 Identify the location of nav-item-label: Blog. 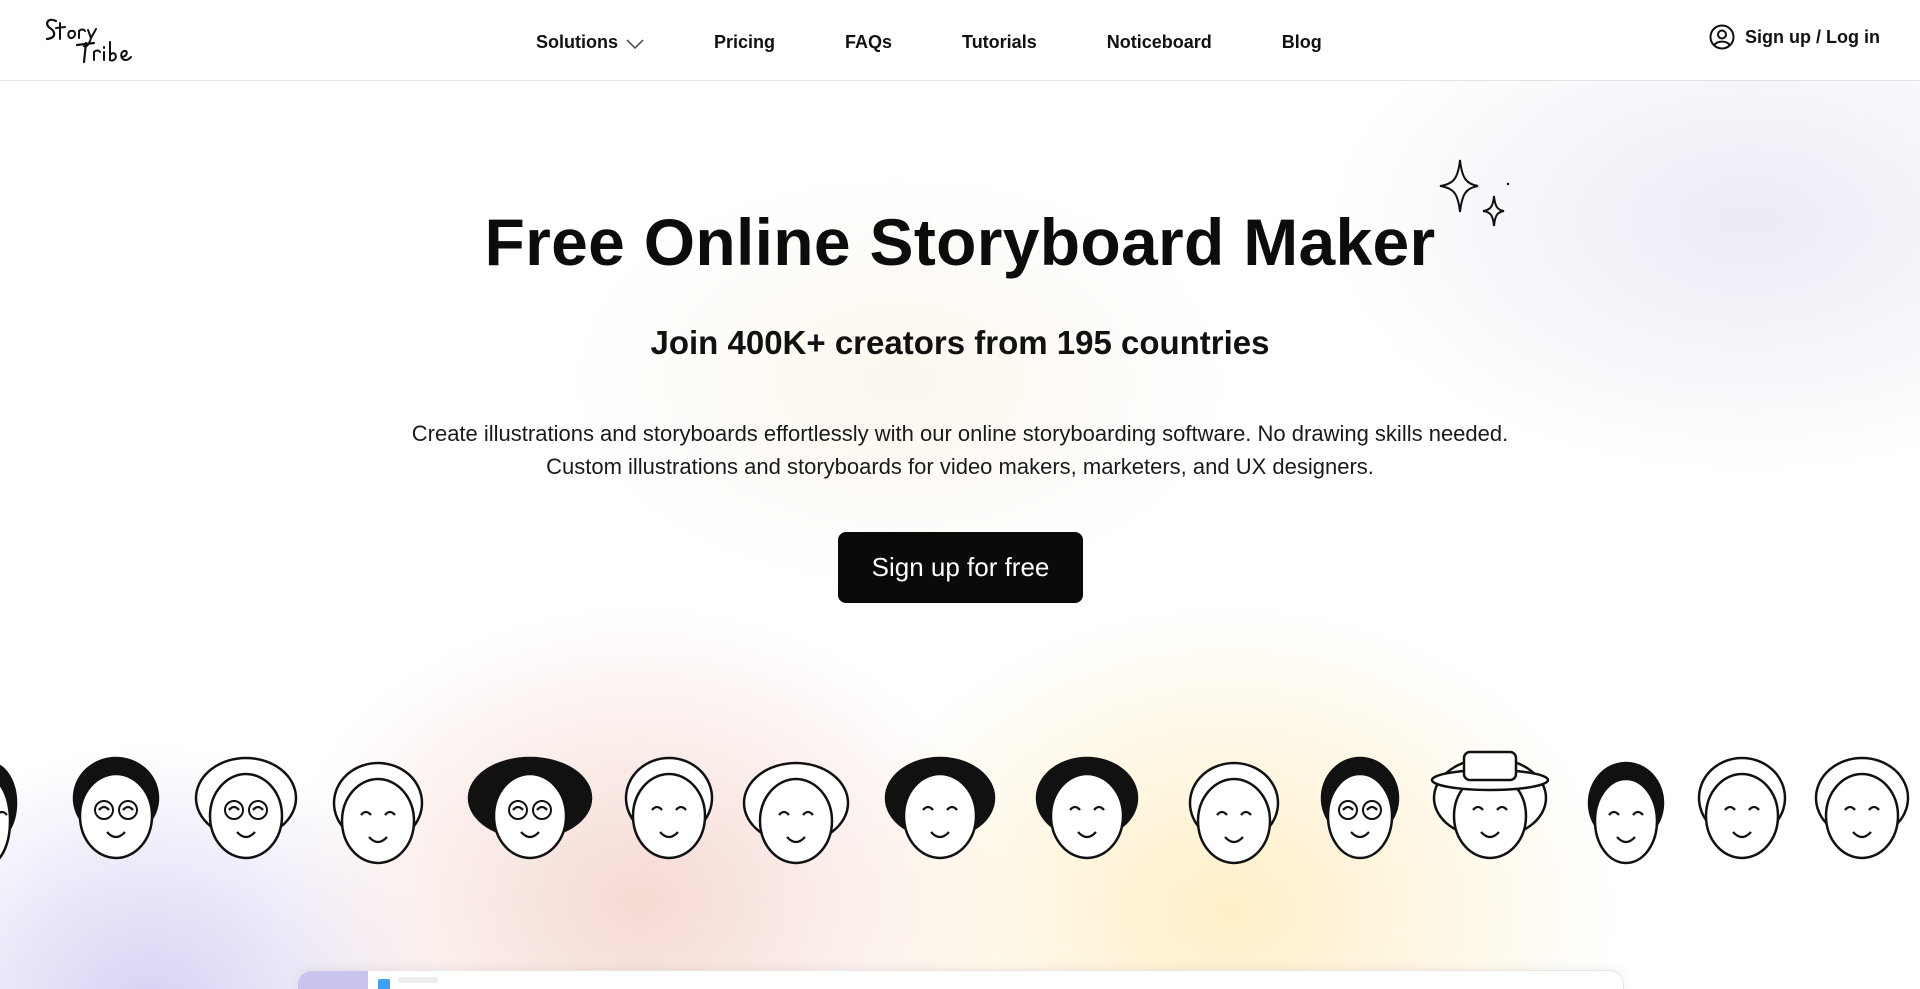
(1301, 42).